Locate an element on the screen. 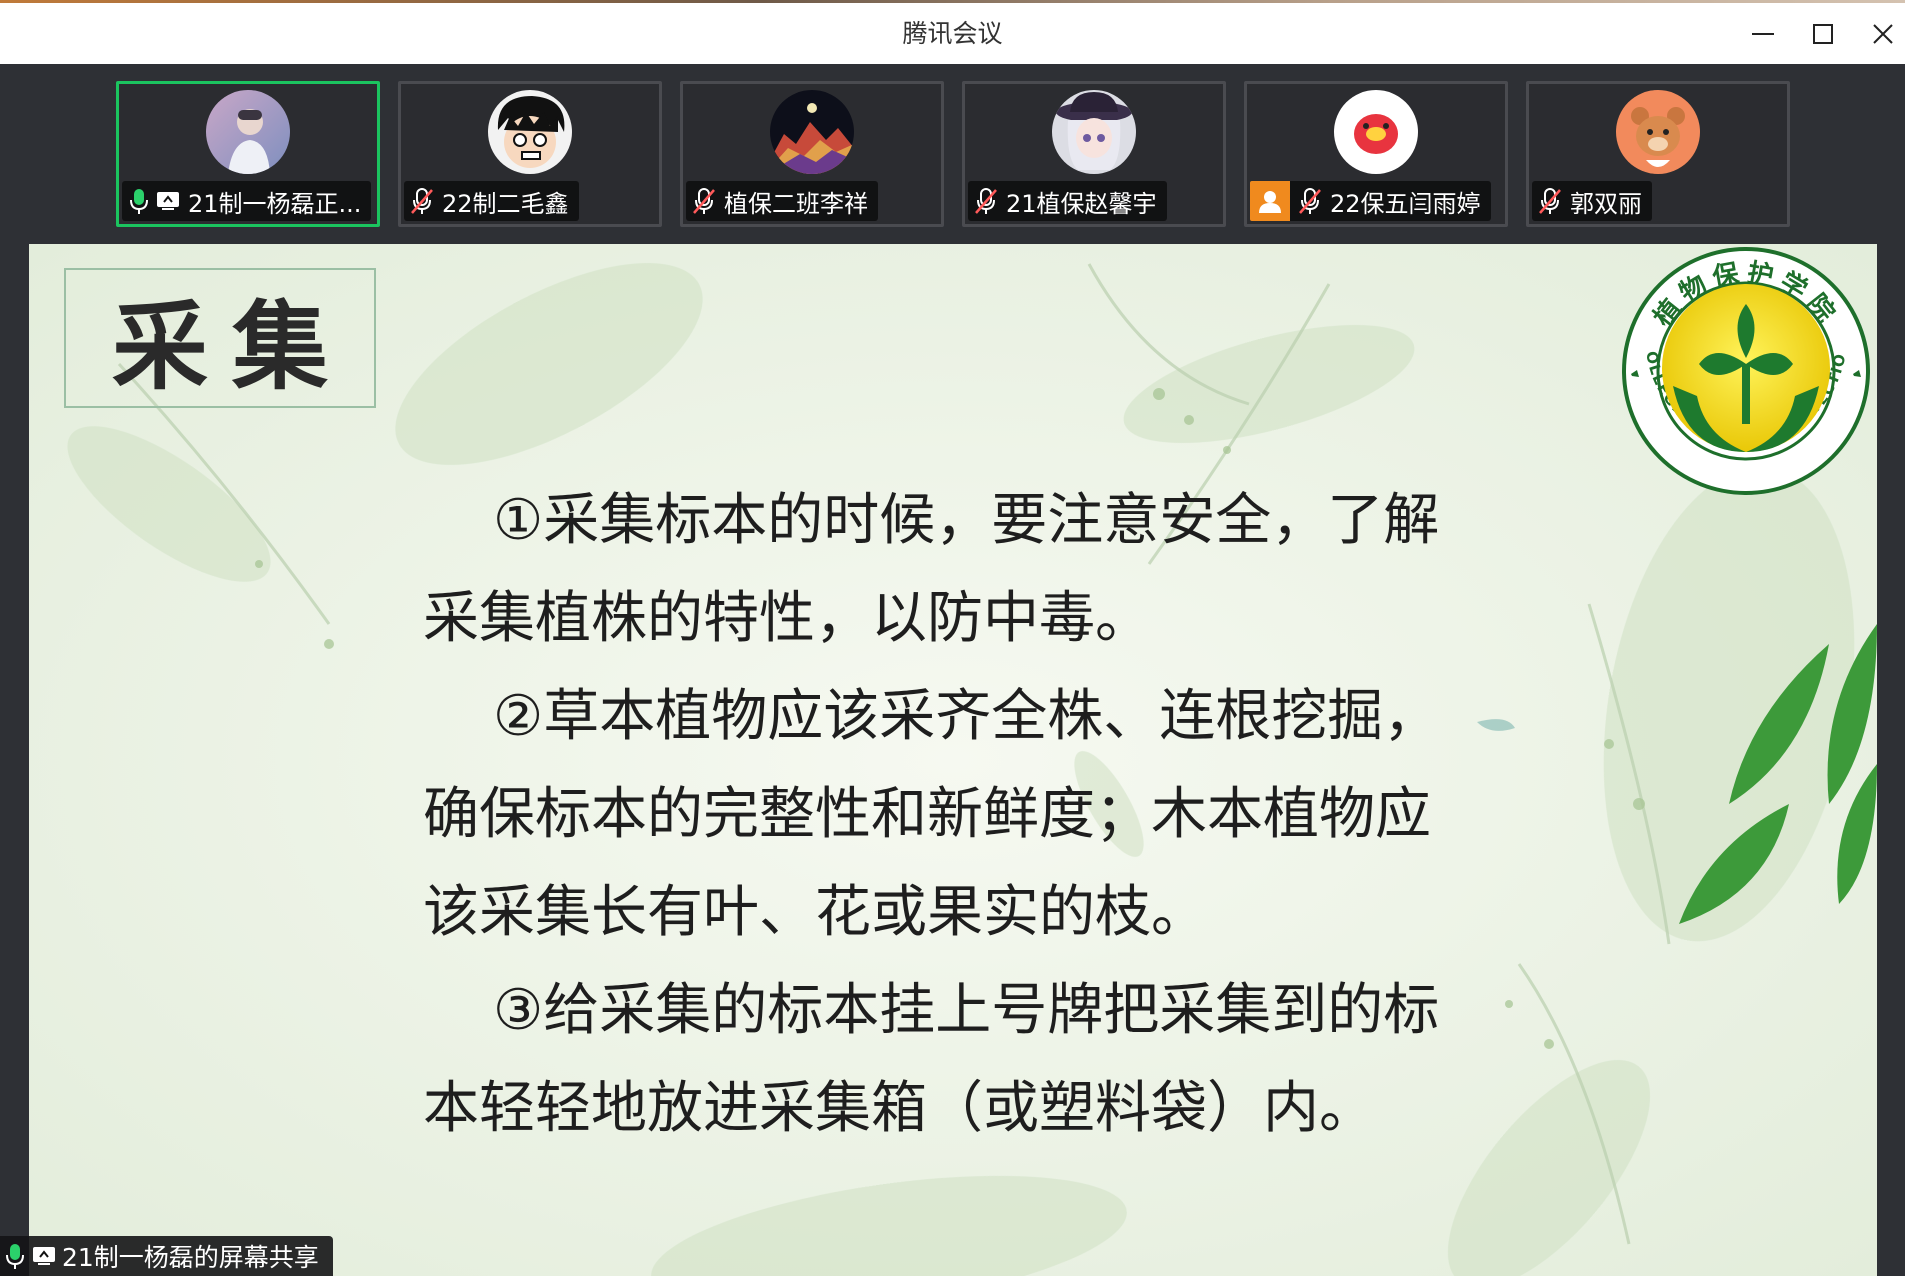  participant-tile: 植保二班李祥 is located at coordinates (812, 154).